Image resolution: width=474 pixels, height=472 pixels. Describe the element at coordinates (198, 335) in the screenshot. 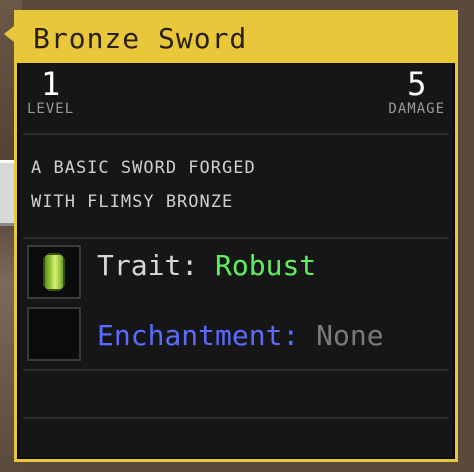

I see `enchantment-label: Enchantment:` at that location.